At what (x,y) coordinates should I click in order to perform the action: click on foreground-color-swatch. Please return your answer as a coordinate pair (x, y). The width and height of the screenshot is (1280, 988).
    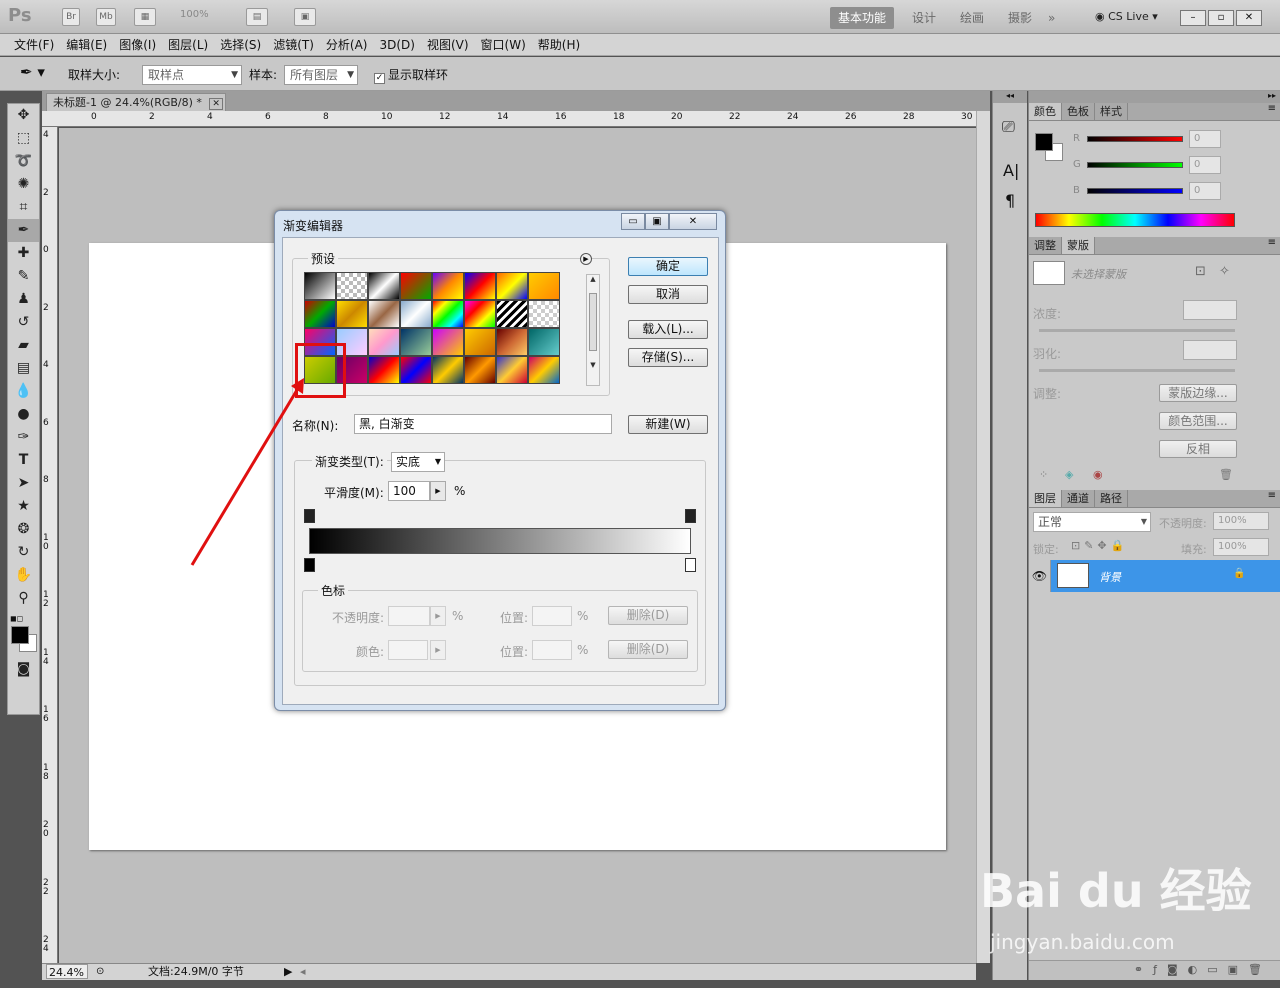
    Looking at the image, I should click on (20, 635).